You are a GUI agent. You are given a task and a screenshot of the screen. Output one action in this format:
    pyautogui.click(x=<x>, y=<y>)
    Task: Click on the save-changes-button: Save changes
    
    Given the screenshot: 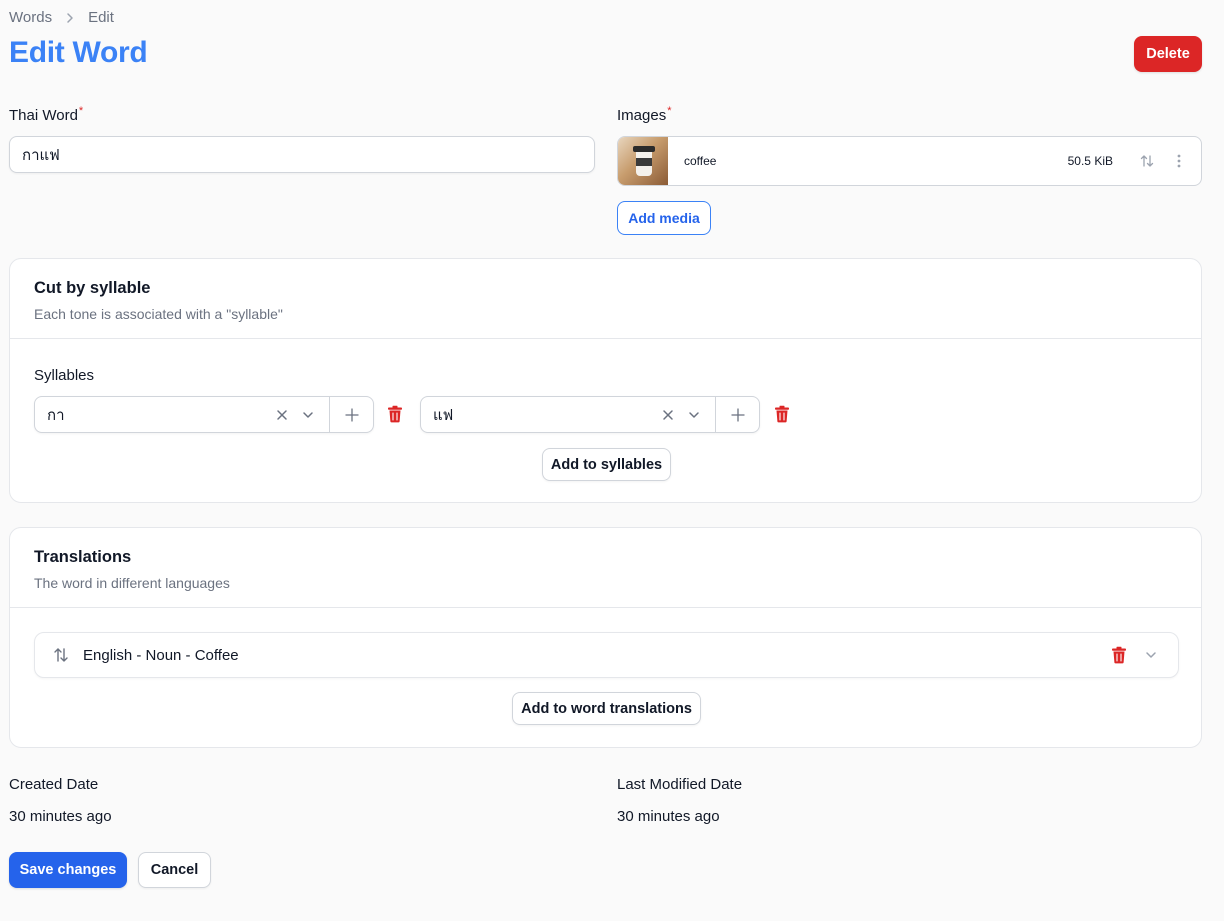 What is the action you would take?
    pyautogui.click(x=68, y=870)
    